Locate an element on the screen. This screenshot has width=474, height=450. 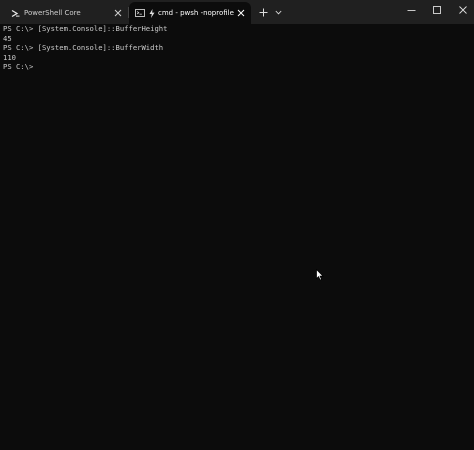
tab-cmd-pwsh: cmd - pwsh -noprofile is located at coordinates (190, 13).